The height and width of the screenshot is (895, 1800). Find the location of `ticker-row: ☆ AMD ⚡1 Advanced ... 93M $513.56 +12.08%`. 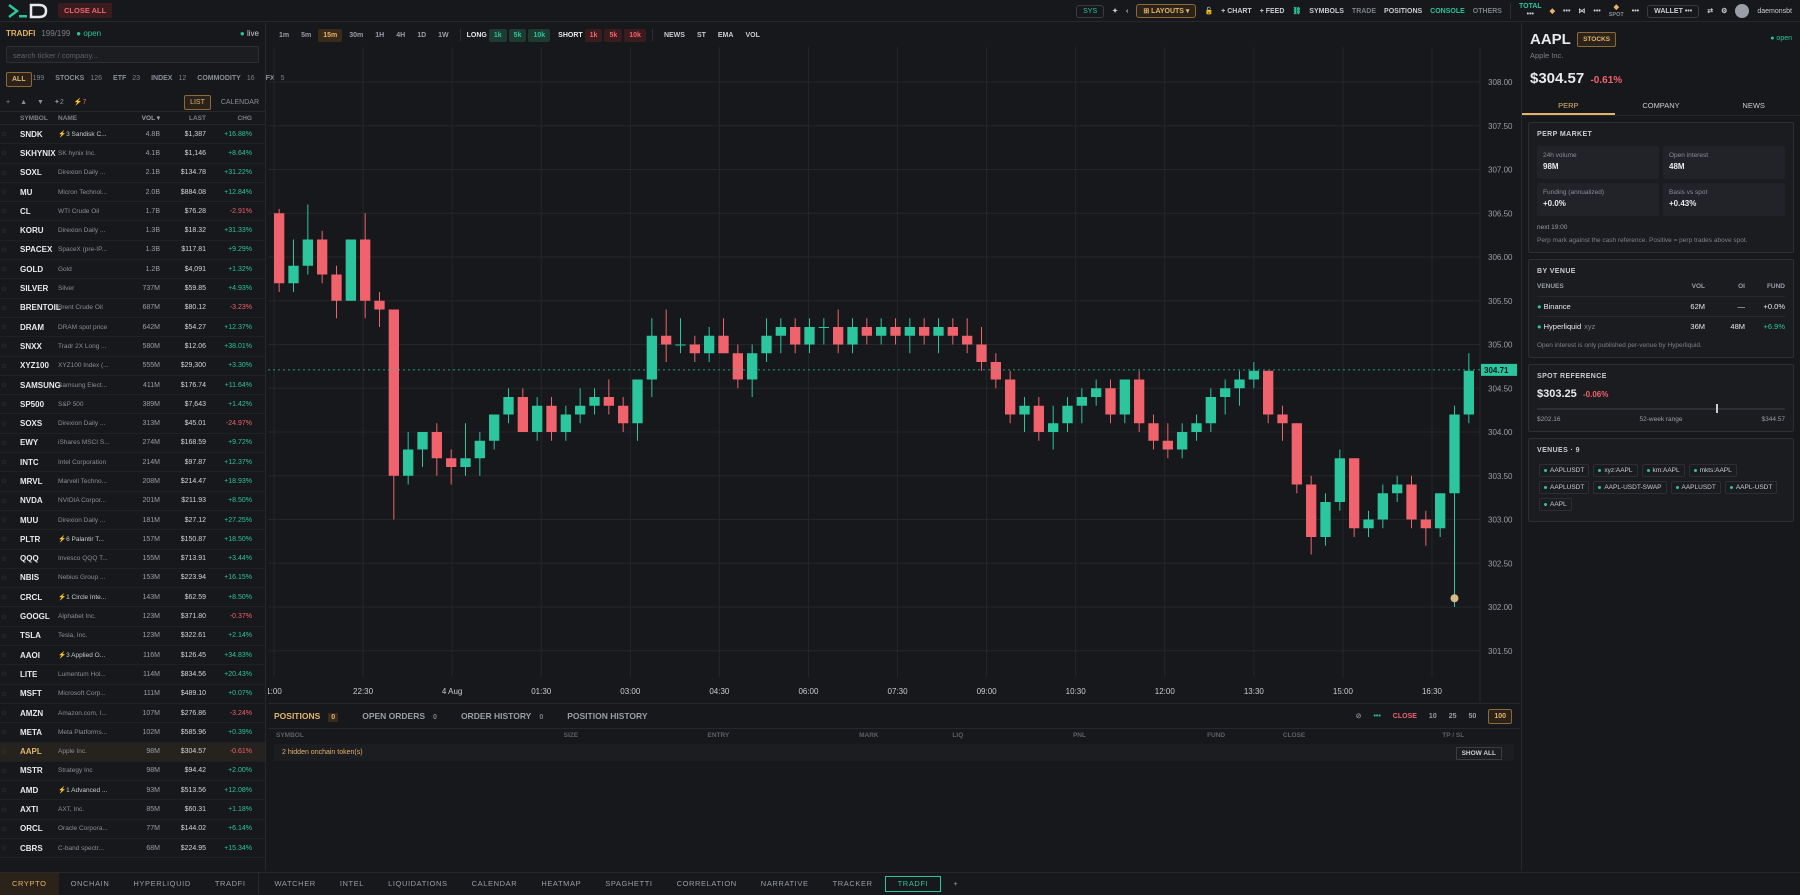

ticker-row: ☆ AMD ⚡1 Advanced ... 93M $513.56 +12.08% is located at coordinates (132, 791).